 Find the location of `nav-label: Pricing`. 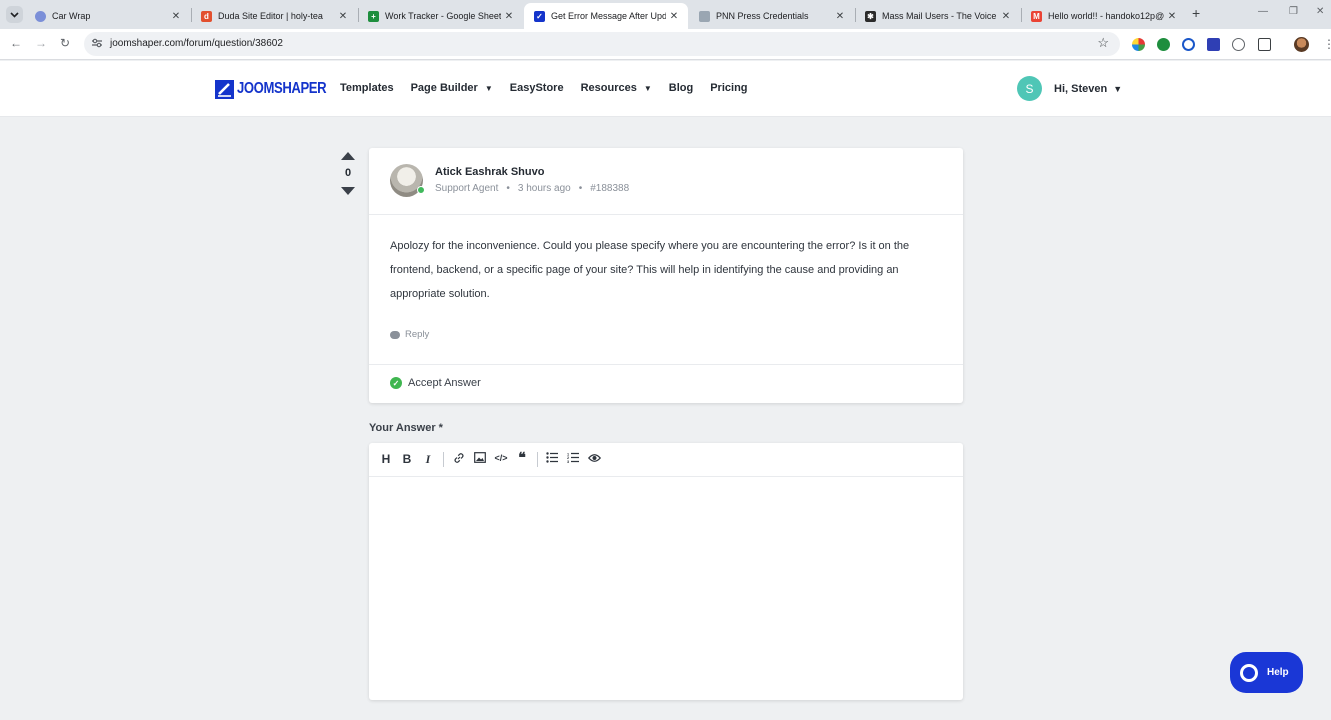

nav-label: Pricing is located at coordinates (729, 88).